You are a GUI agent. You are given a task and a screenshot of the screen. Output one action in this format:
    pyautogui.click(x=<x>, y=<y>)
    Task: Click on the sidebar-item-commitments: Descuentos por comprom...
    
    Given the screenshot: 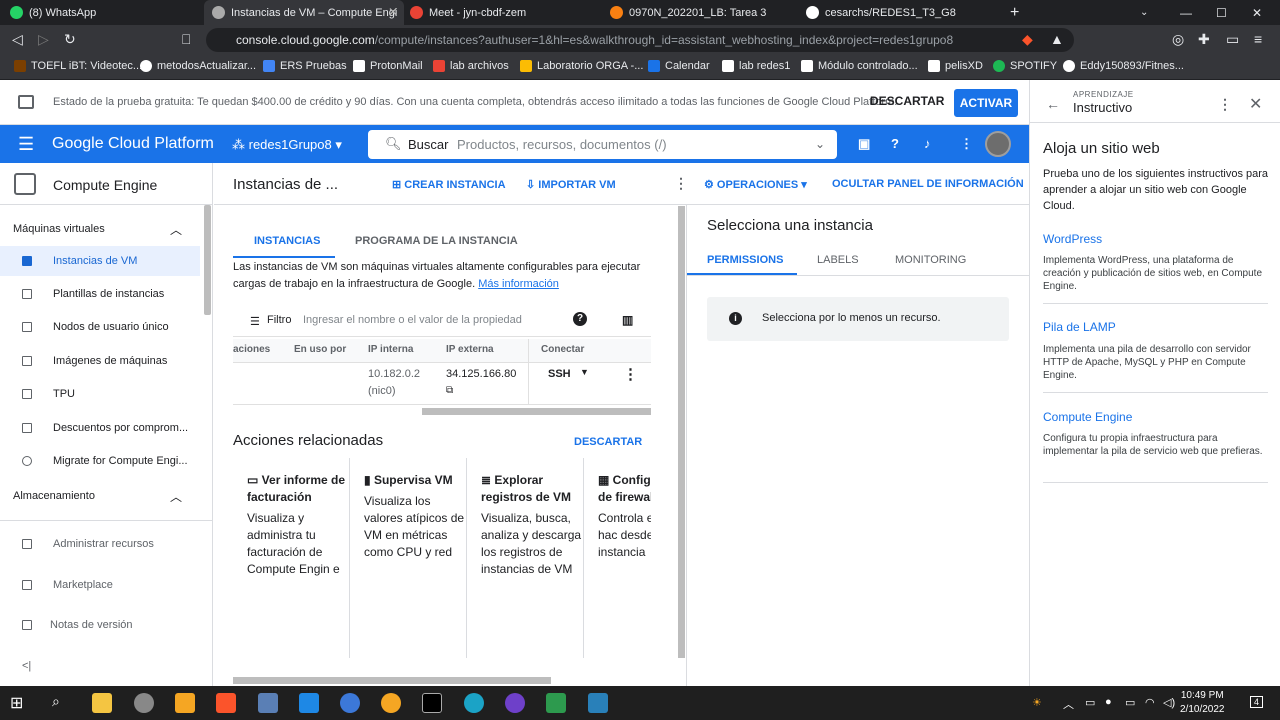 What is the action you would take?
    pyautogui.click(x=100, y=428)
    